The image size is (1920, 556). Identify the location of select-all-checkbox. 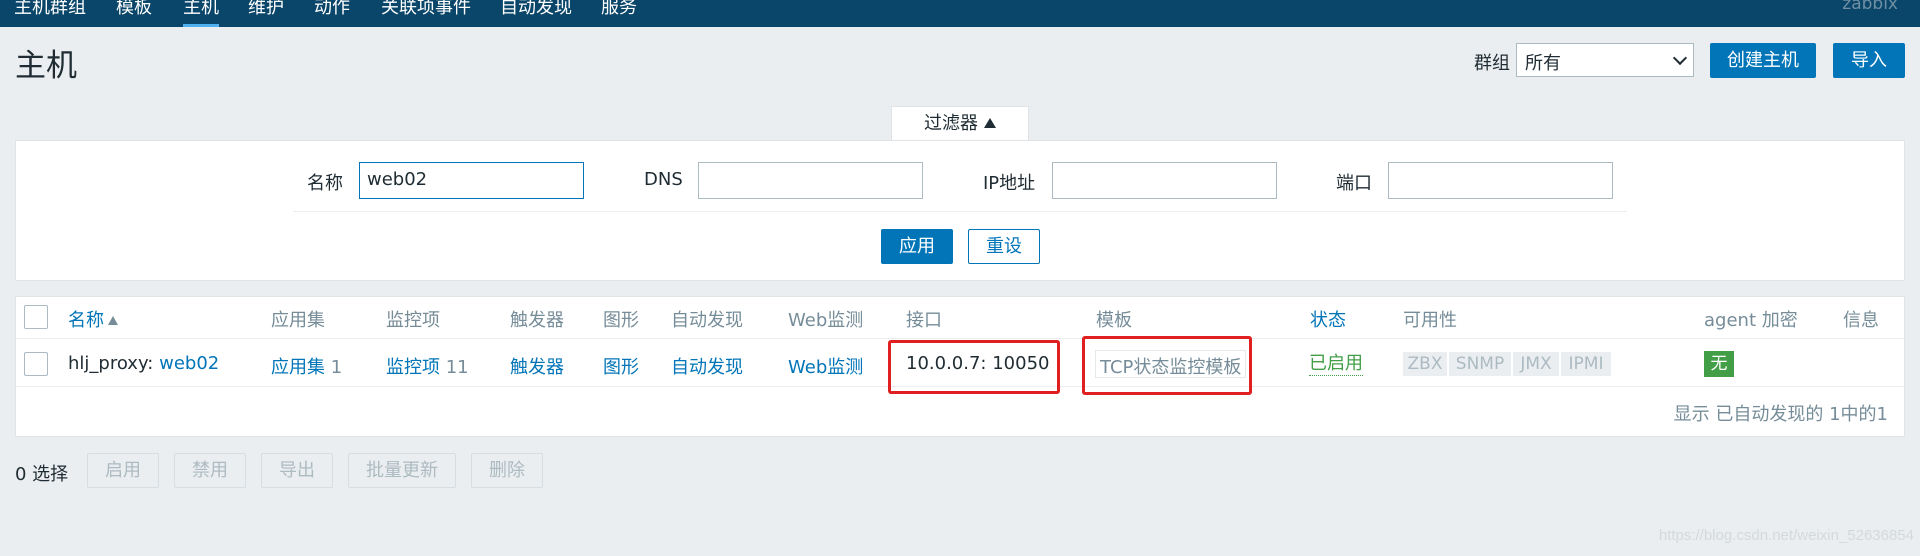
(36, 317).